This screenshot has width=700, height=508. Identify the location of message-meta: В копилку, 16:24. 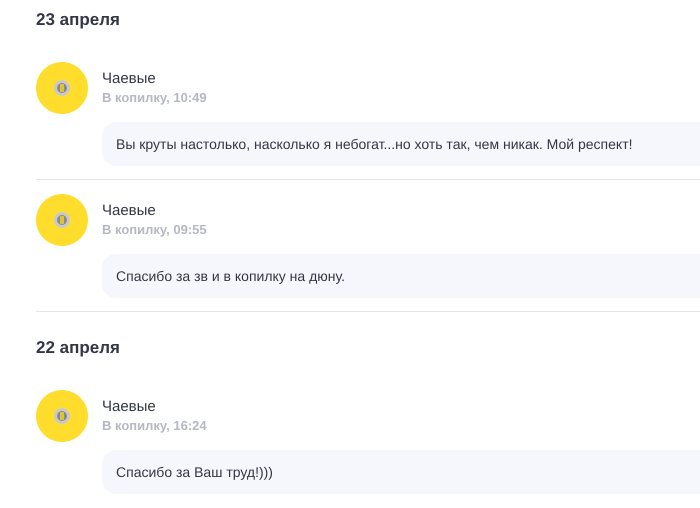
(154, 426).